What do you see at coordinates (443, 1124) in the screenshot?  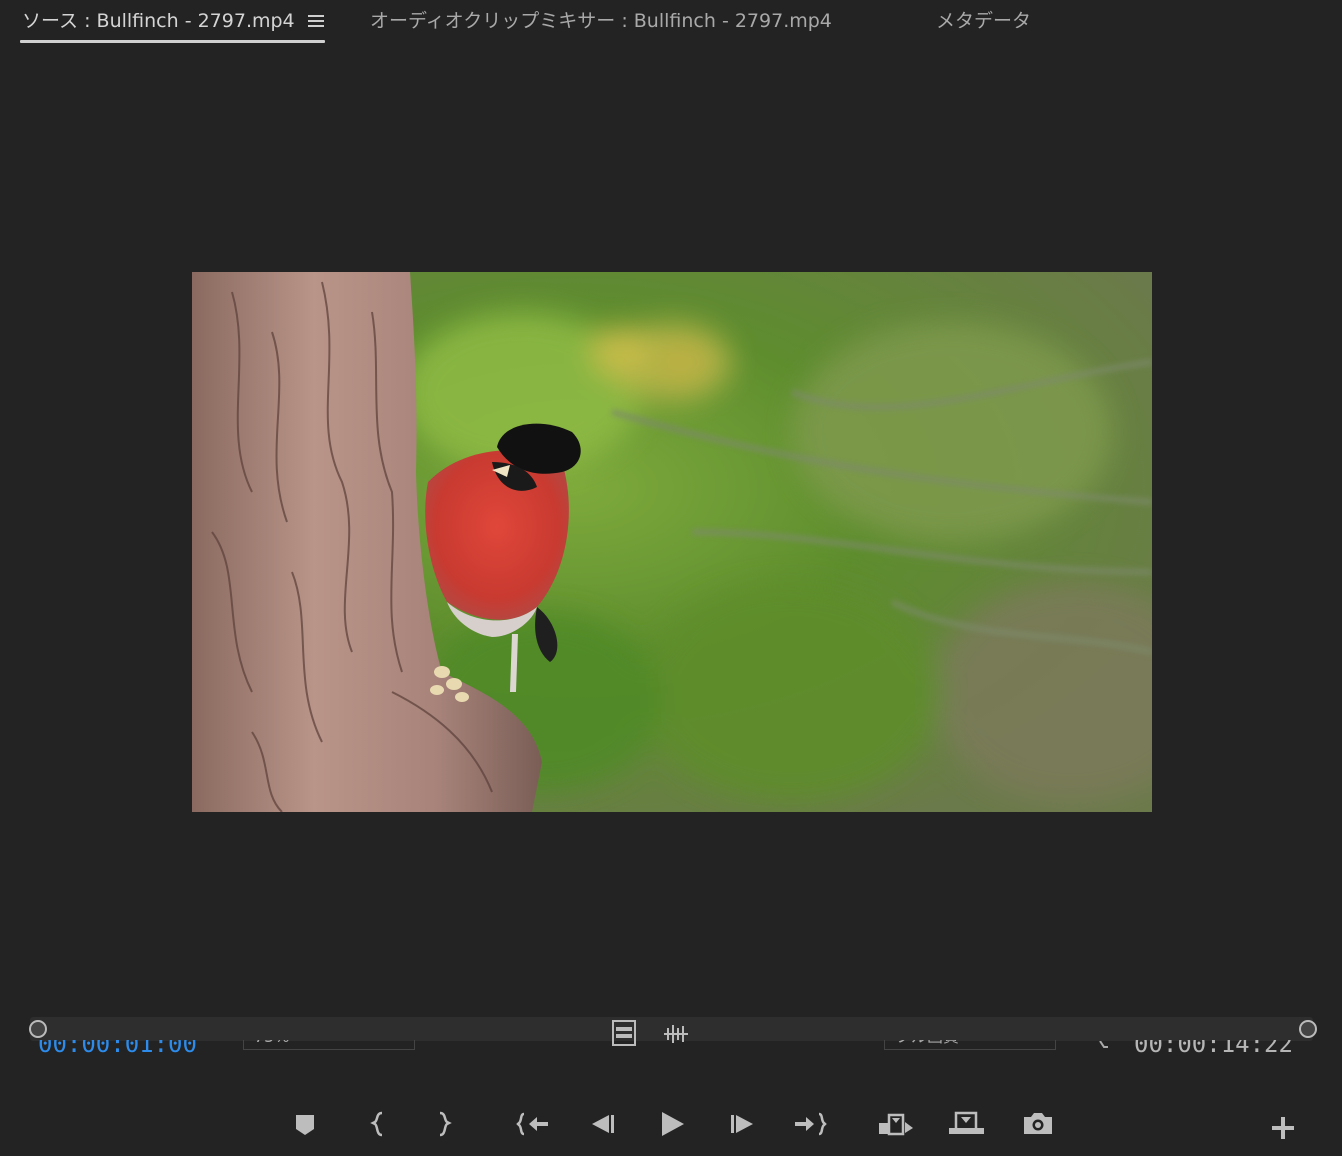 I see `mark-out-icon` at bounding box center [443, 1124].